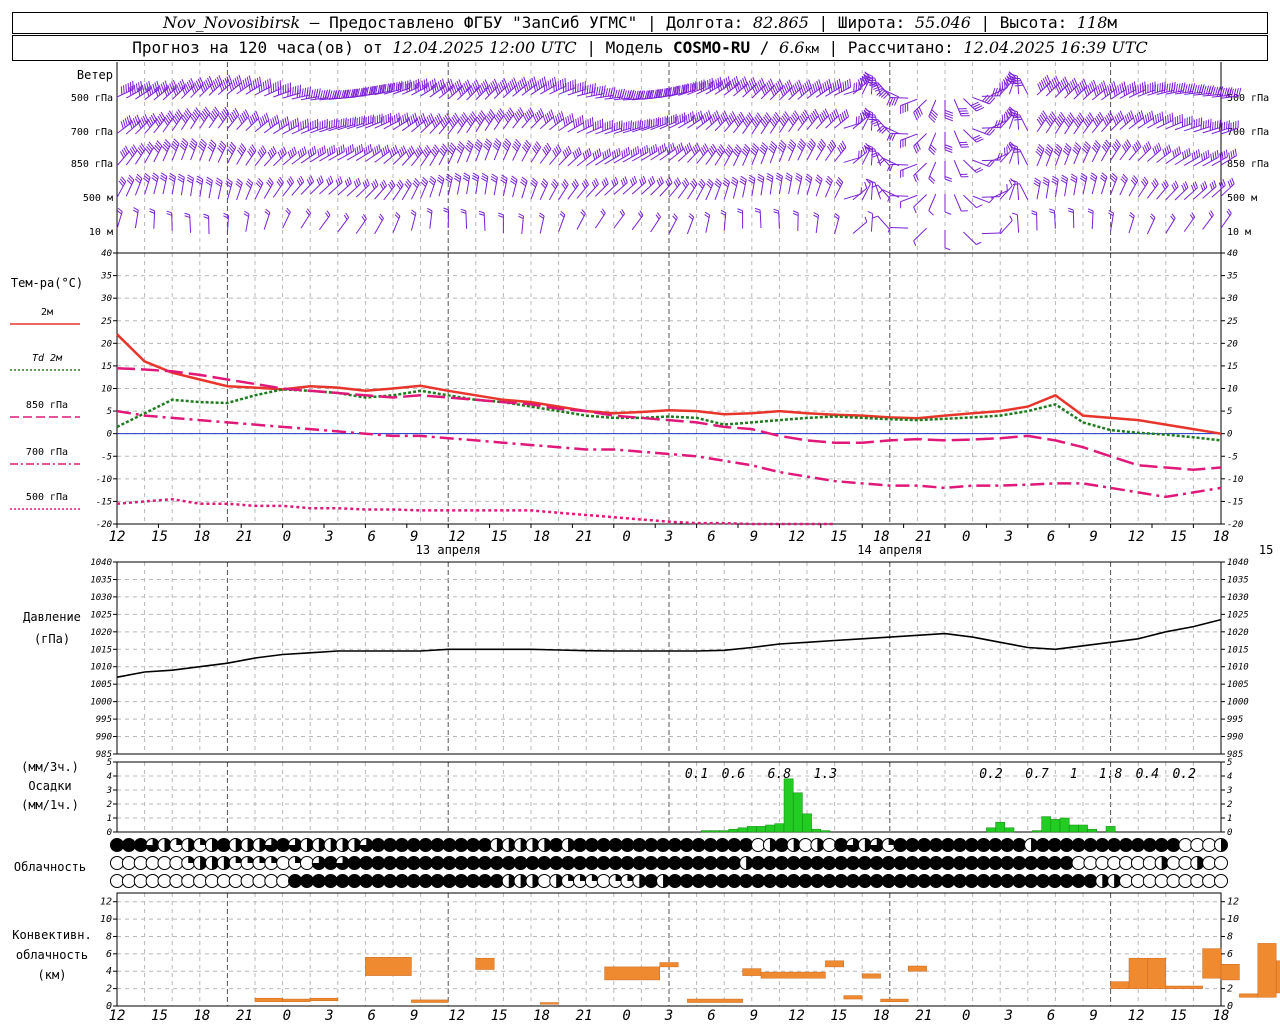 The width and height of the screenshot is (1280, 1024). Describe the element at coordinates (448, 550) in the screenshot. I see `day-label: 13 апреля` at that location.